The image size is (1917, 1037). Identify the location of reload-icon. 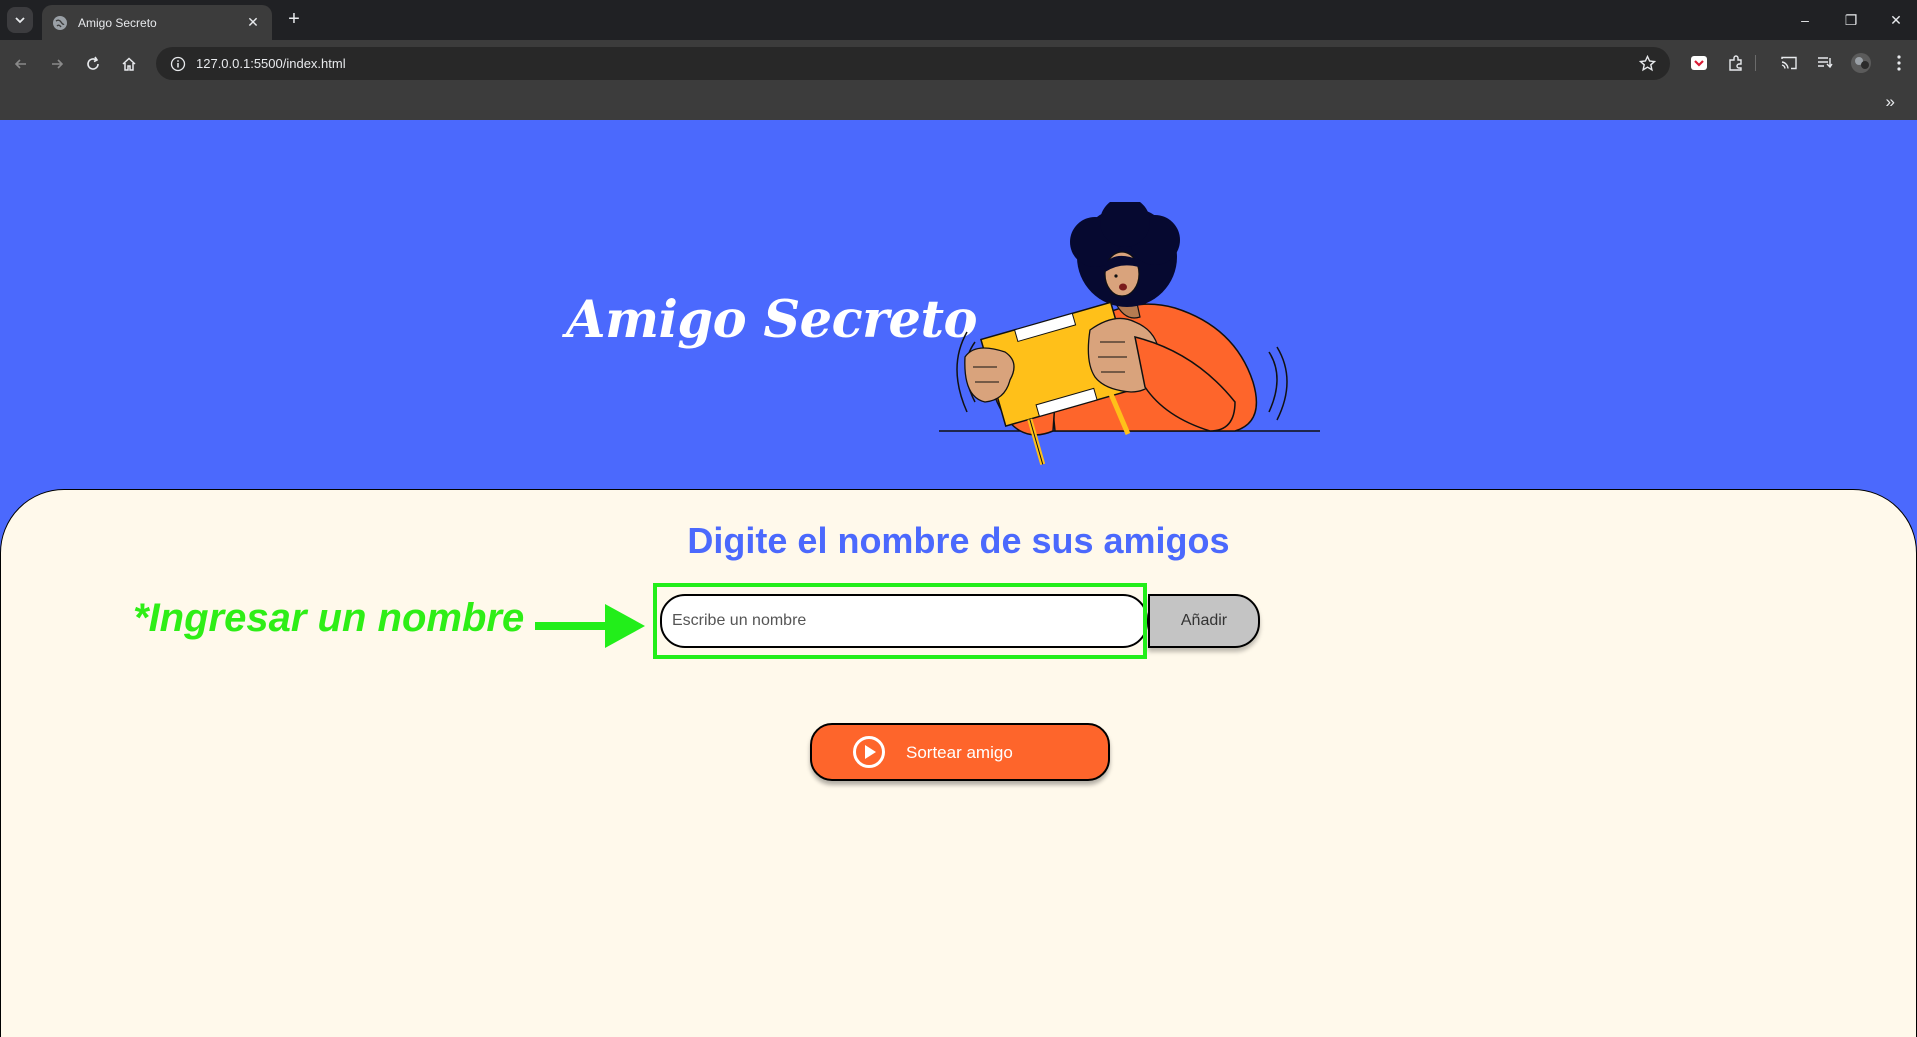
(93, 63).